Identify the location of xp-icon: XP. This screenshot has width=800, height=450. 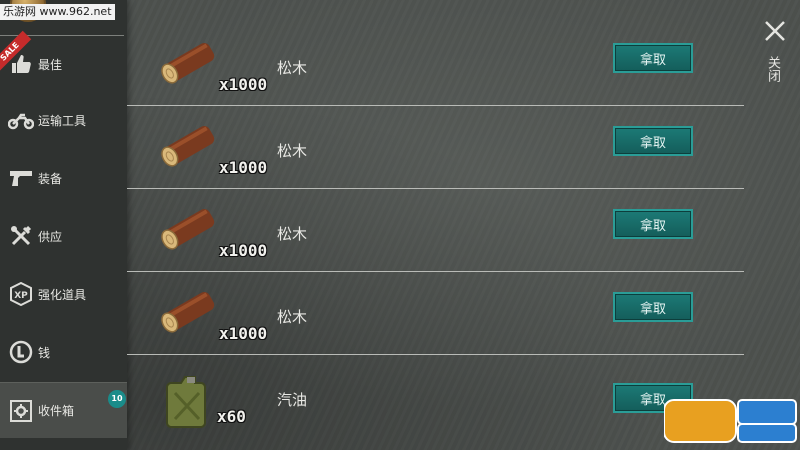
(21, 294).